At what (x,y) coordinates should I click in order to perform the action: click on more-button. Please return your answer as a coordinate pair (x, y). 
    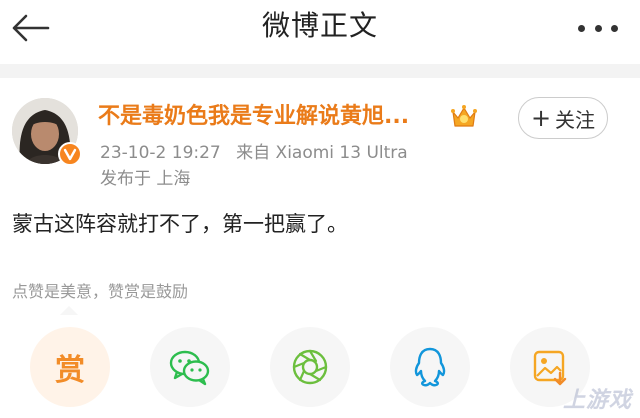
    Looking at the image, I should click on (598, 28).